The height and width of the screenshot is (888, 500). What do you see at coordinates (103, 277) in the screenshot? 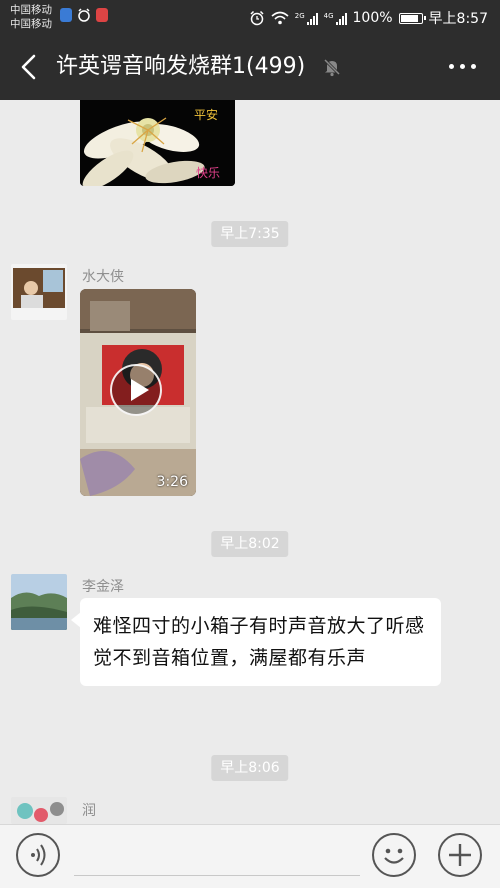
I see `sender-name: 水大侠` at bounding box center [103, 277].